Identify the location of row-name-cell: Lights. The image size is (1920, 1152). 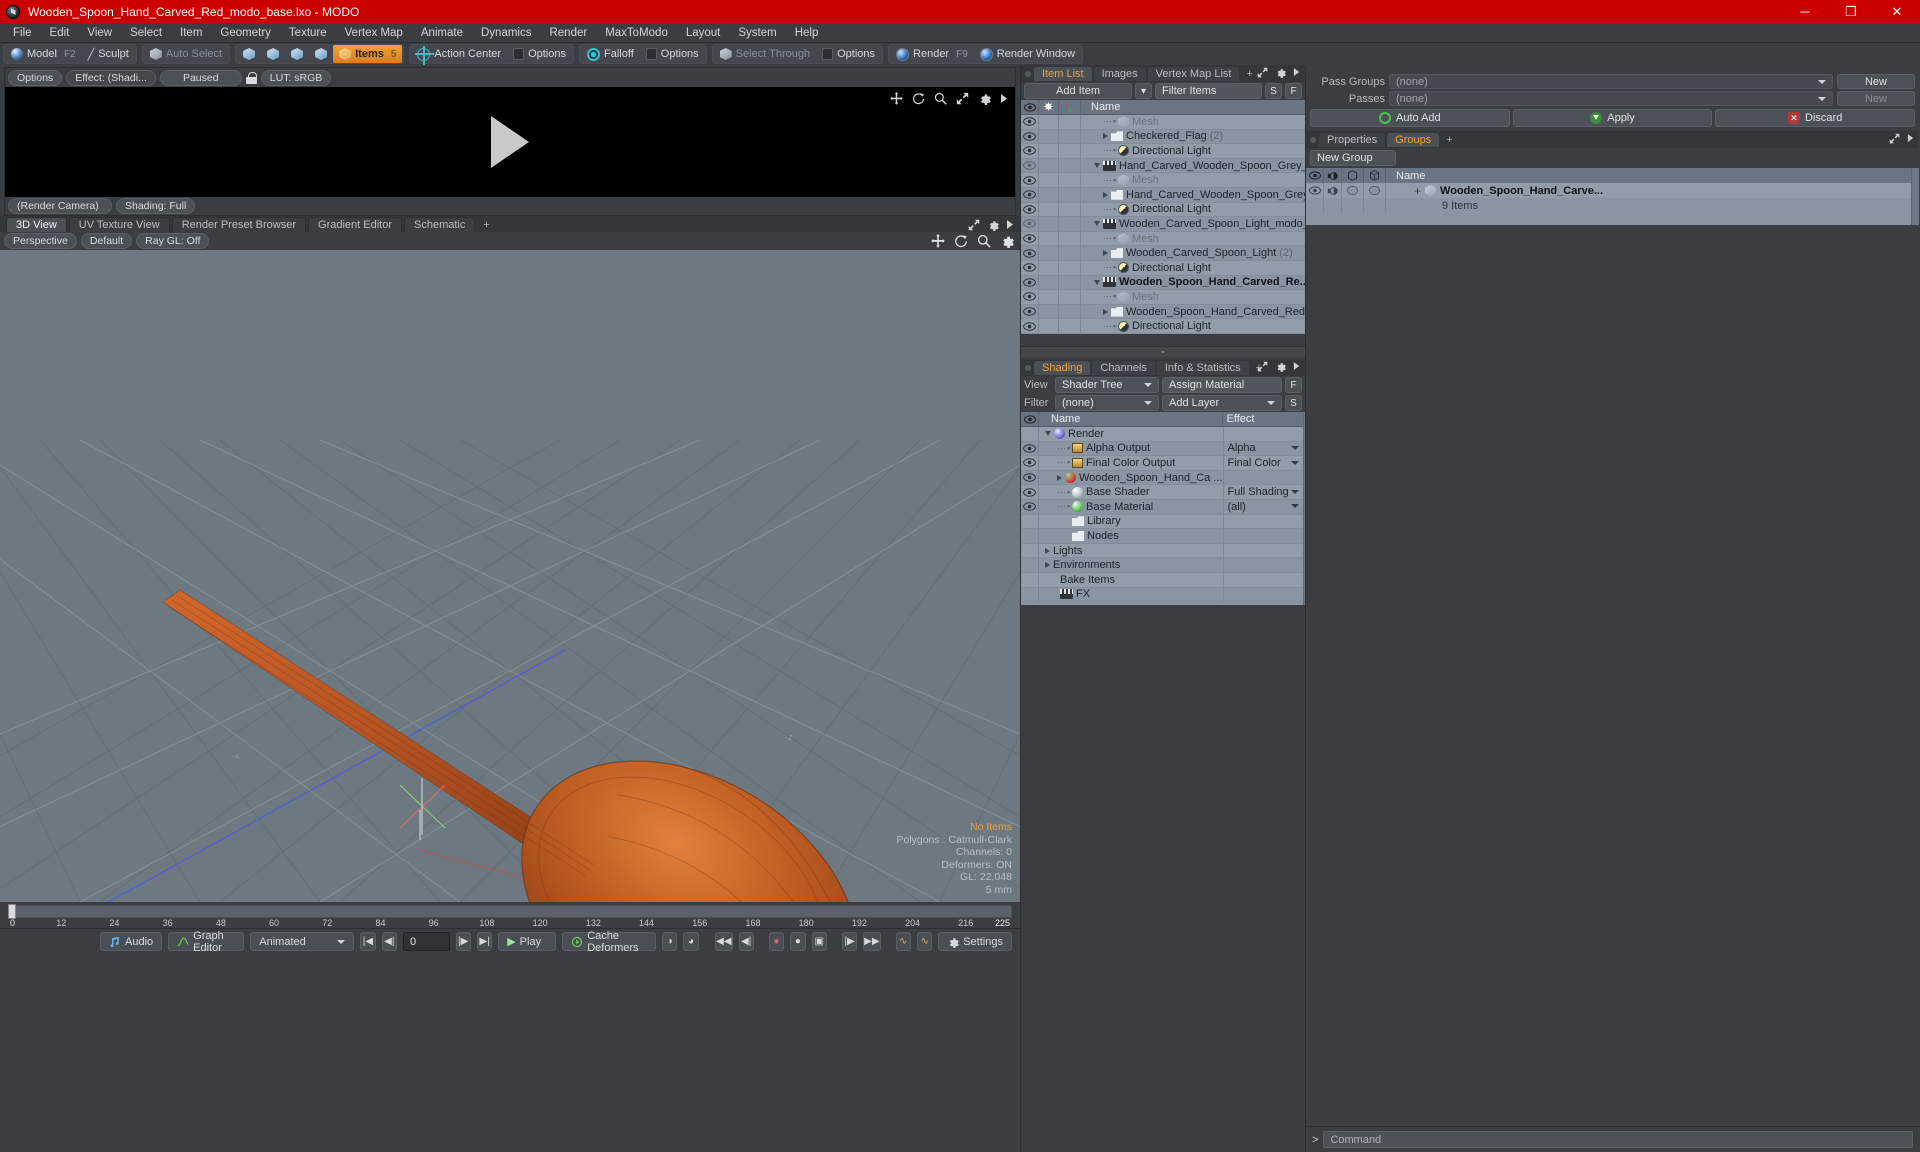
(1131, 551).